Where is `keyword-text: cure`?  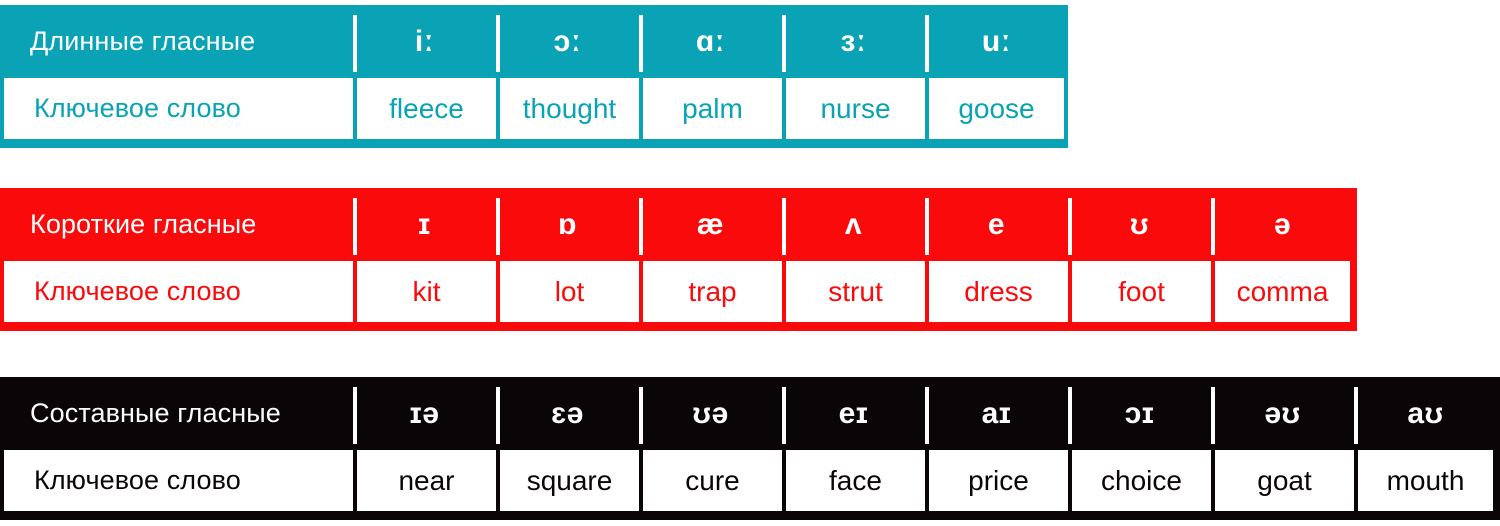
keyword-text: cure is located at coordinates (712, 480).